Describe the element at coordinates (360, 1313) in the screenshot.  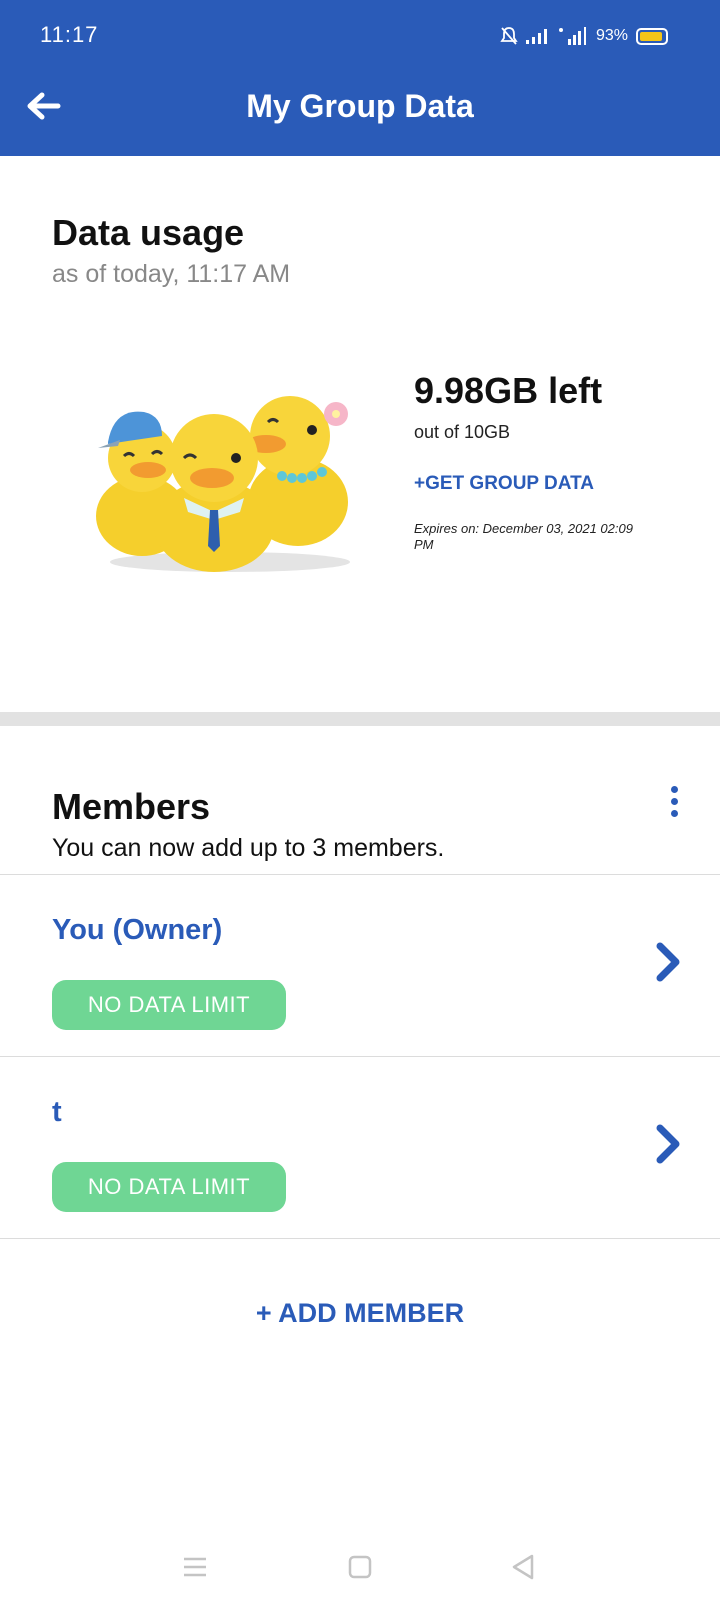
I see `add-member-button: + ADD MEMBER` at that location.